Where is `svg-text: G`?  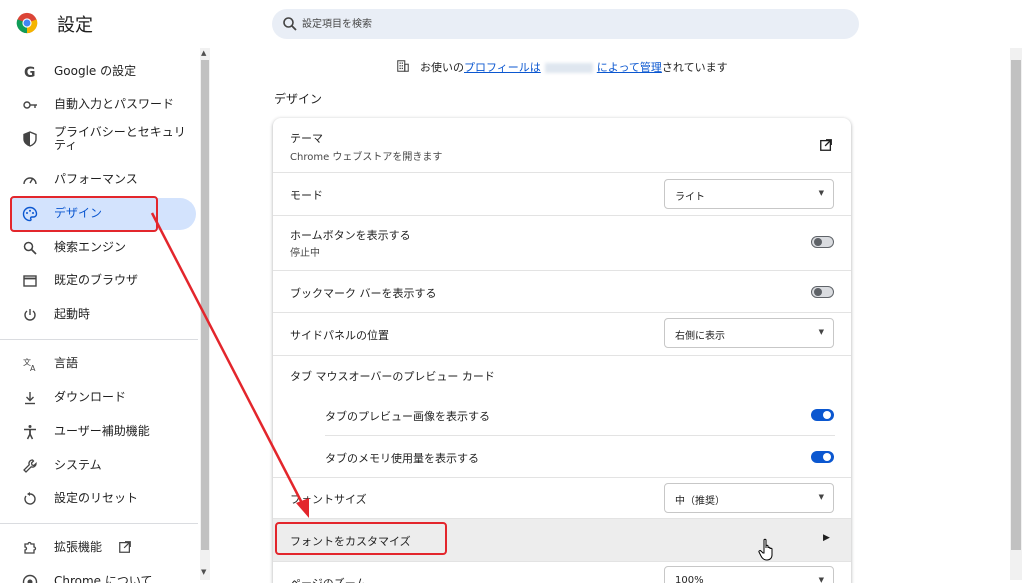 svg-text: G is located at coordinates (30, 72).